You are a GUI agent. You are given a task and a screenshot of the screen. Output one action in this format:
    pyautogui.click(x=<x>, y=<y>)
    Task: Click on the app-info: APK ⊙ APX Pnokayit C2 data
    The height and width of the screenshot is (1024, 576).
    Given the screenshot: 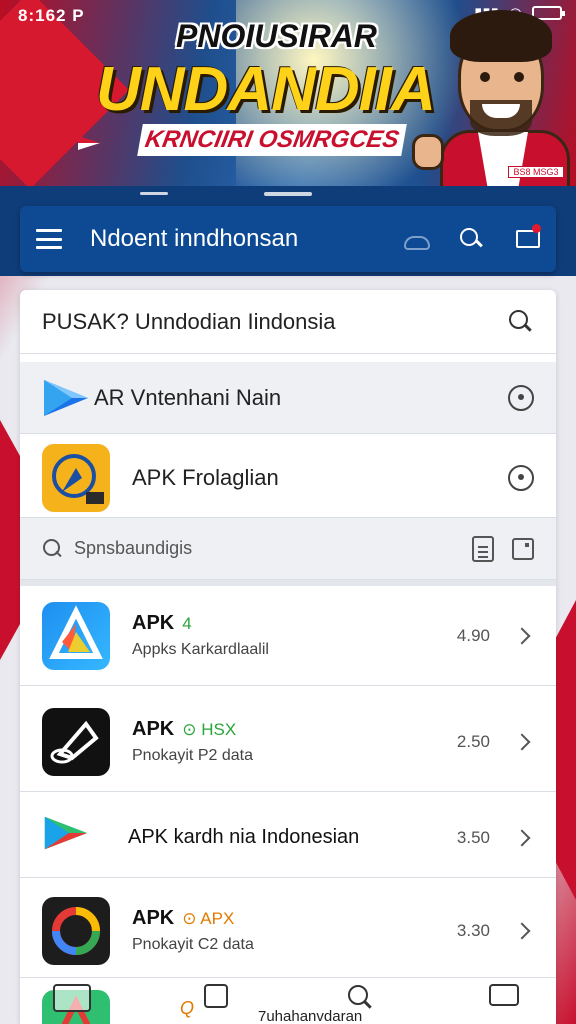 What is the action you would take?
    pyautogui.click(x=294, y=930)
    